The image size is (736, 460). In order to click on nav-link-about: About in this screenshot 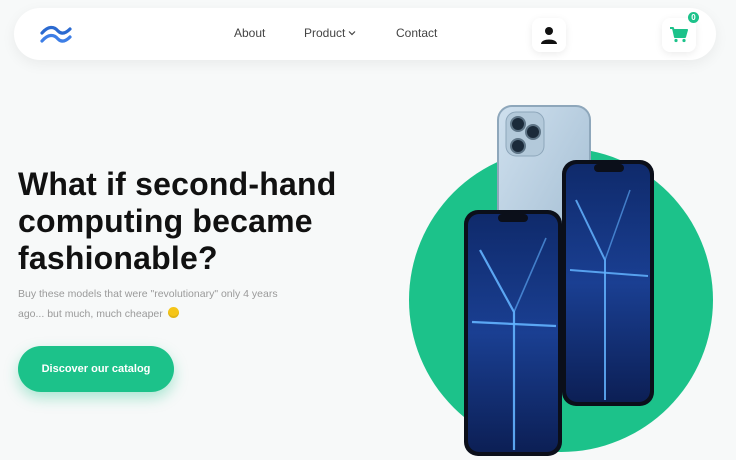, I will do `click(249, 33)`.